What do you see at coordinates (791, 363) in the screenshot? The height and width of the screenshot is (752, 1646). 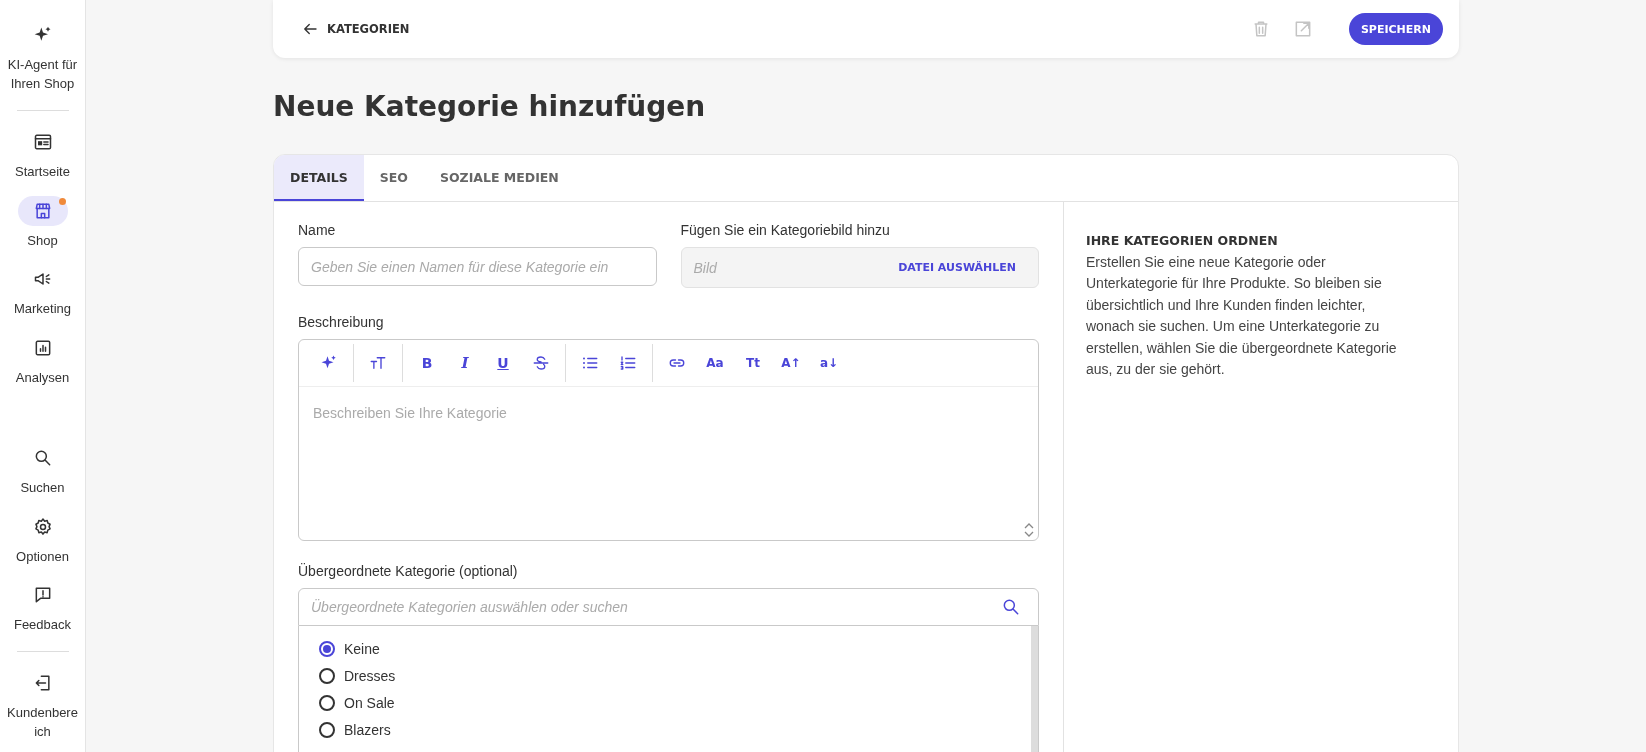 I see `format-button: A↑` at bounding box center [791, 363].